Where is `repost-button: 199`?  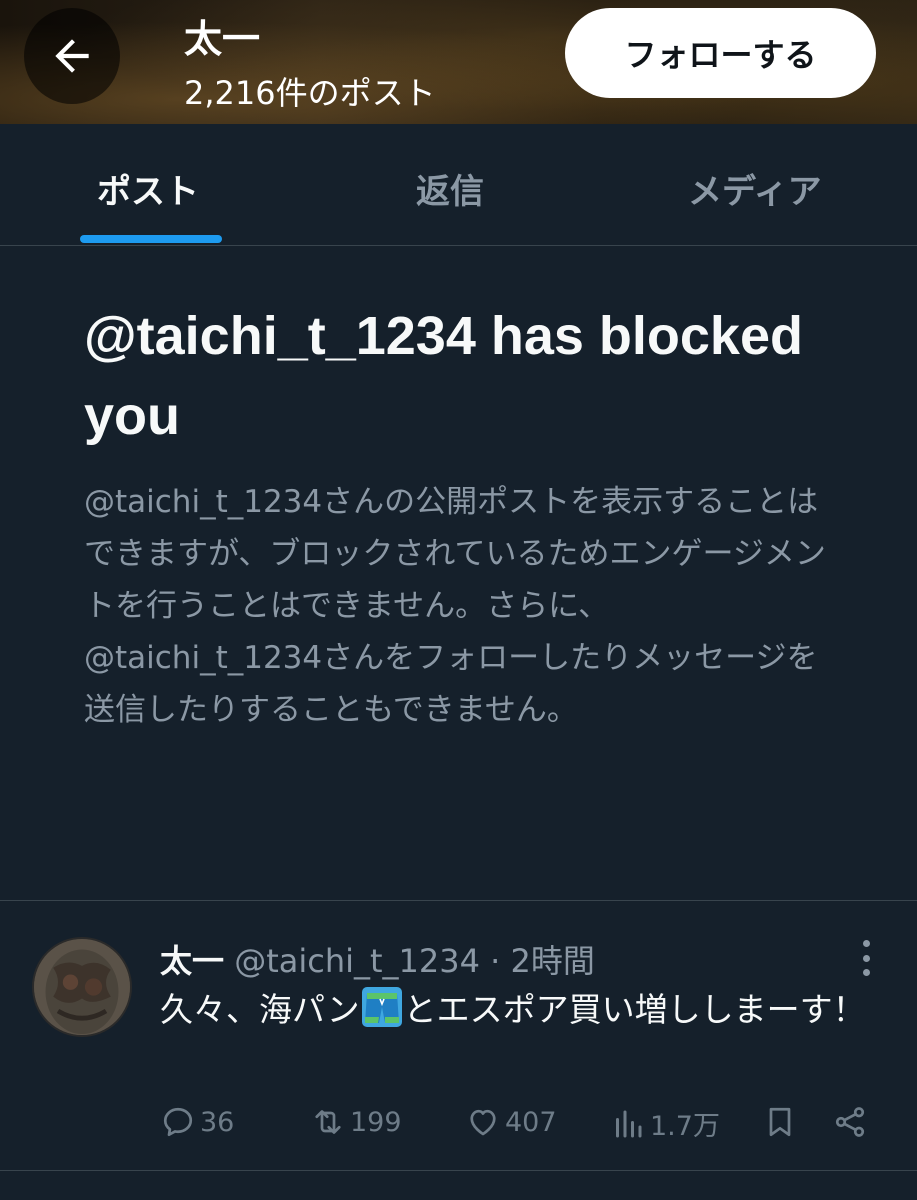 repost-button: 199 is located at coordinates (356, 1122).